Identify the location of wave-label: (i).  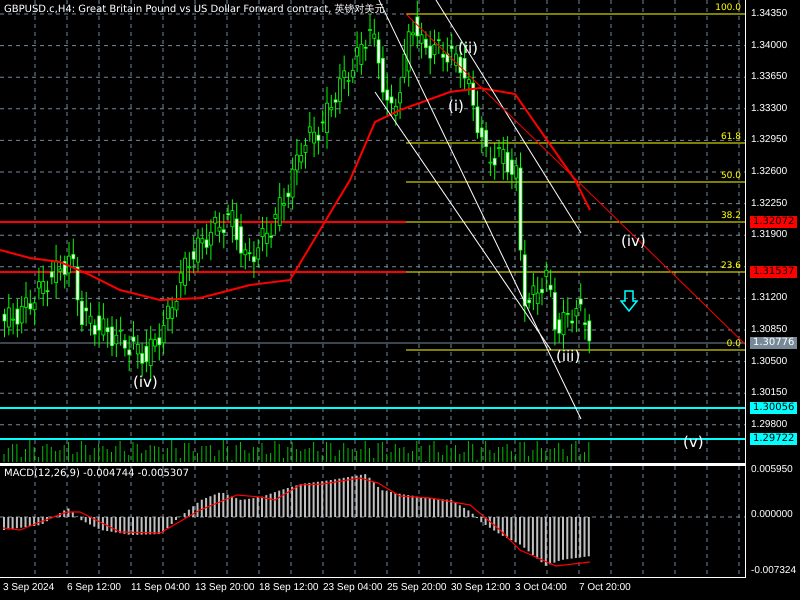
(456, 106).